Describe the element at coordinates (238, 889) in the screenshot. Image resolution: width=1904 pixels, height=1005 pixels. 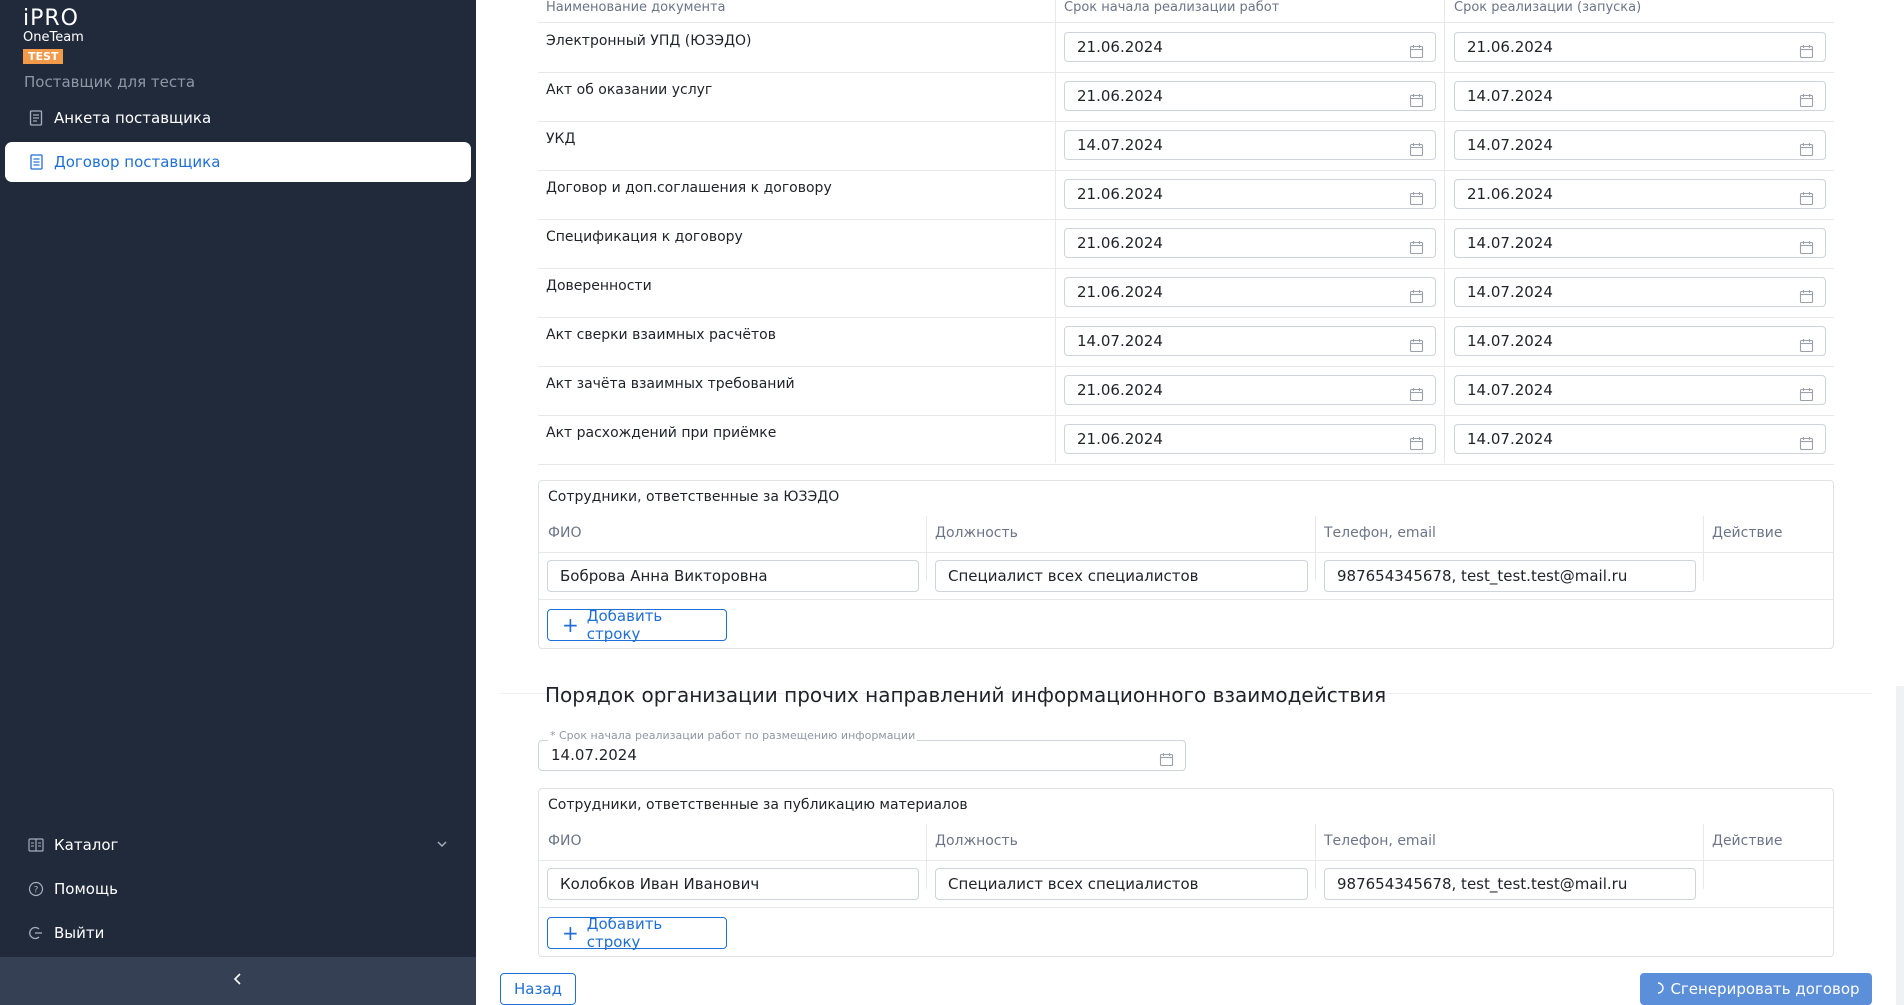
I see `sidebar-item-help: ? Помощь` at that location.